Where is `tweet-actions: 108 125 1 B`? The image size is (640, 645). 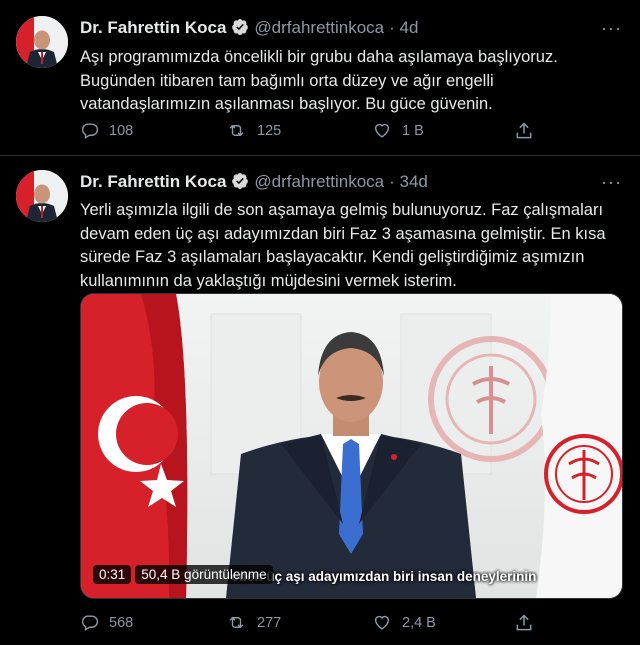 tweet-actions: 108 125 1 B is located at coordinates (330, 132).